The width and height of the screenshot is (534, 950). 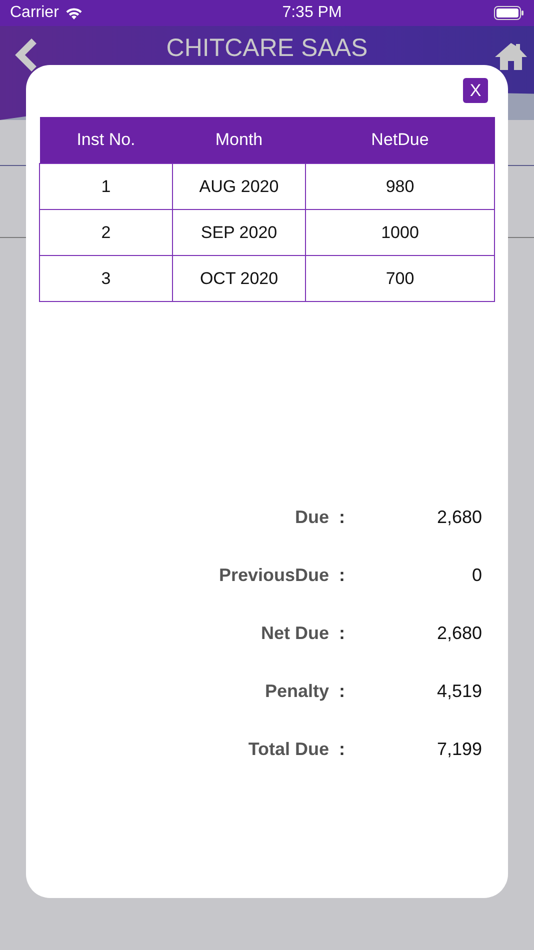 I want to click on table-cell: AUG 2020, so click(x=239, y=187).